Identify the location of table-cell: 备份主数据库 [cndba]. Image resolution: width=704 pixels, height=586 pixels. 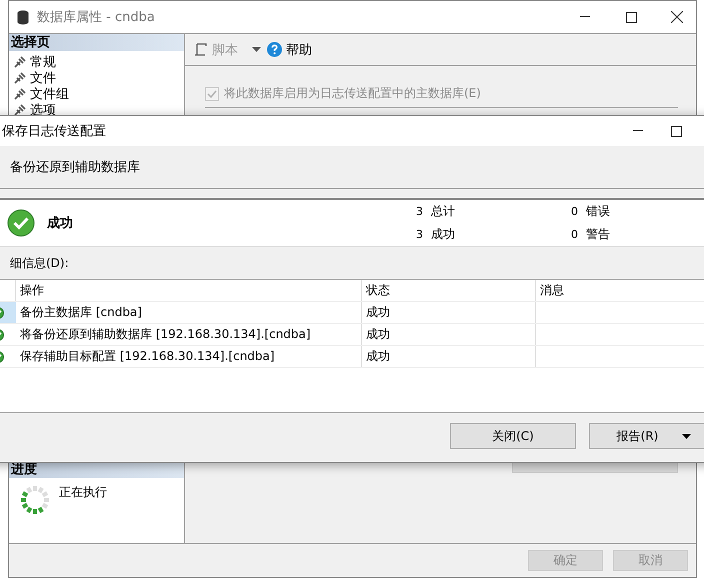
(189, 312).